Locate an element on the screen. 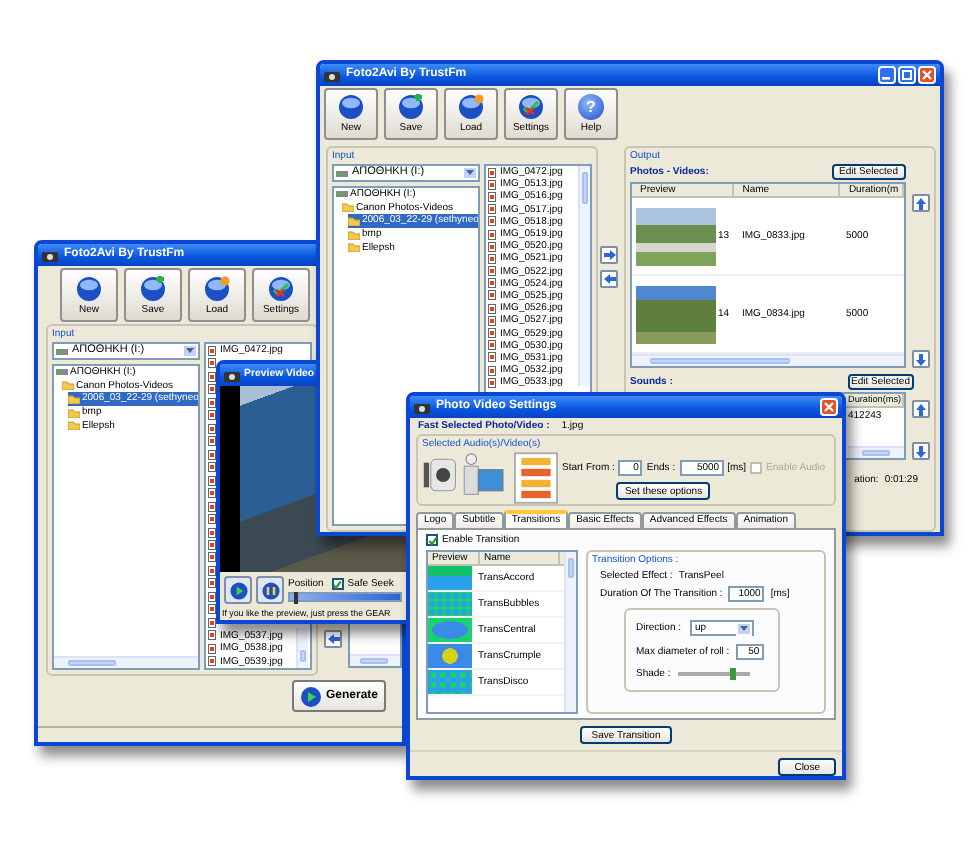 Image resolution: width=976 pixels, height=844 pixels. pause-icon is located at coordinates (270, 590).